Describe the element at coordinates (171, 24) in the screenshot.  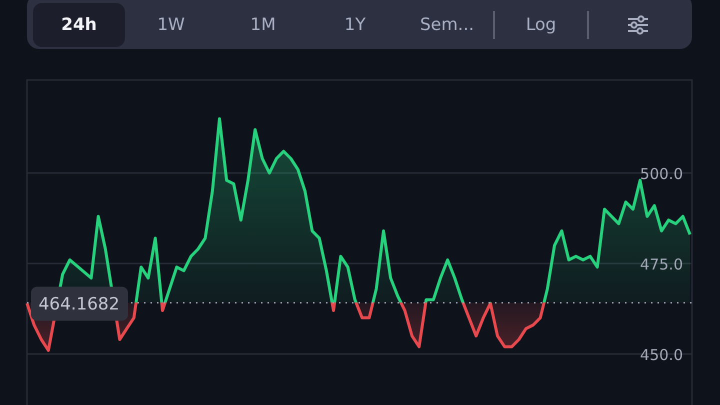
I see `range-tab: 1W` at that location.